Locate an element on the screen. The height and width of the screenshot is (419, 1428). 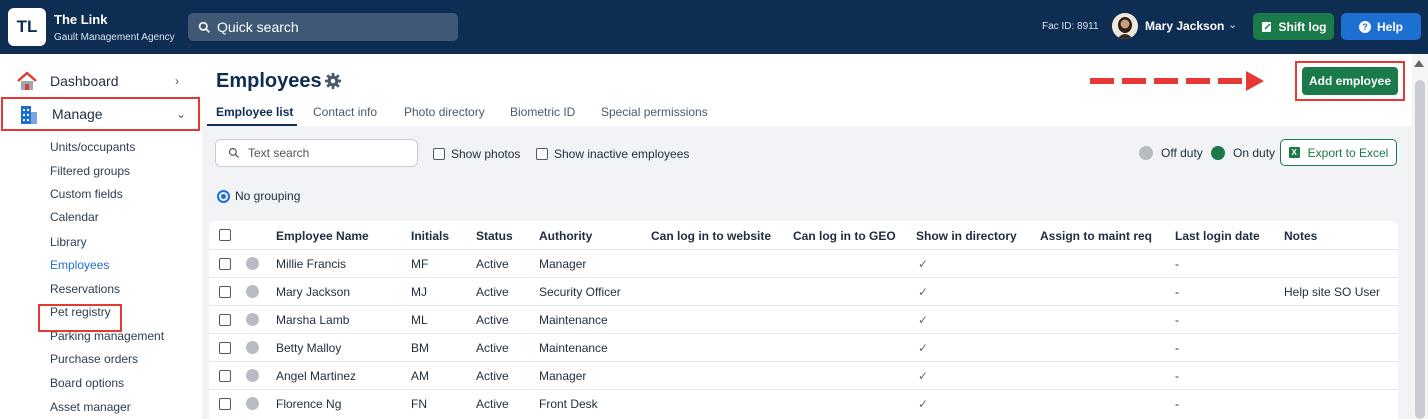
user-name: Mary Jackson is located at coordinates (1184, 26).